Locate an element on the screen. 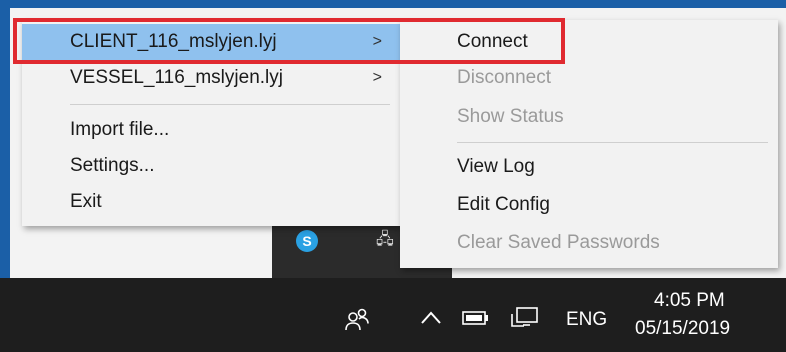 Image resolution: width=786 pixels, height=352 pixels. clock-time: 4:05 PM is located at coordinates (689, 301).